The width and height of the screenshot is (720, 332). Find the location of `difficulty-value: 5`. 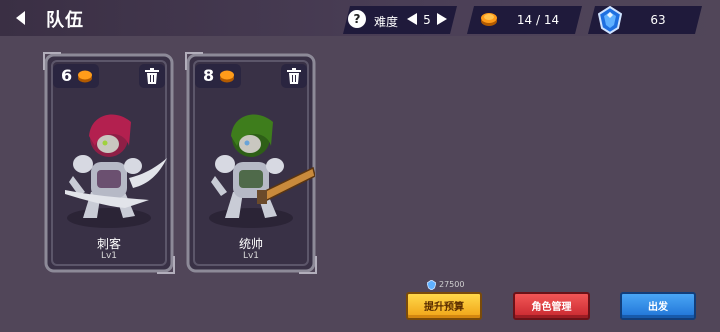

difficulty-value: 5 is located at coordinates (427, 20).